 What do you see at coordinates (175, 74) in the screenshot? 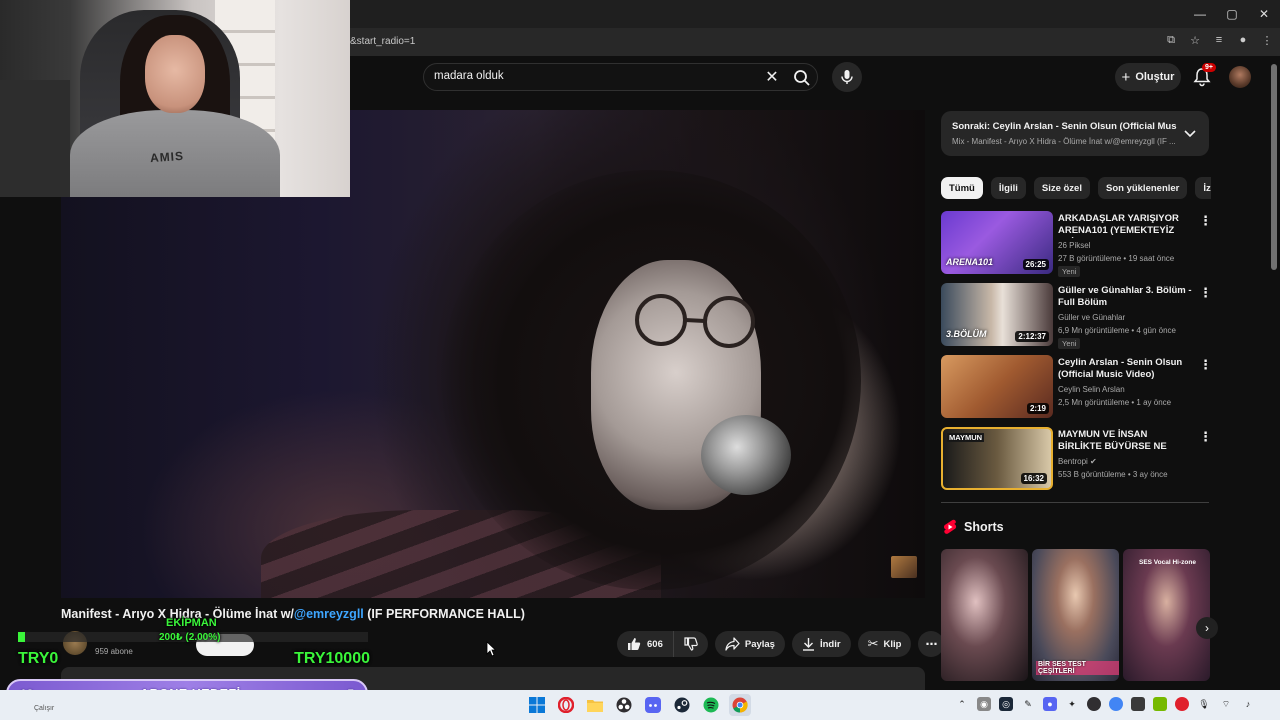
I see `cam-face` at bounding box center [175, 74].